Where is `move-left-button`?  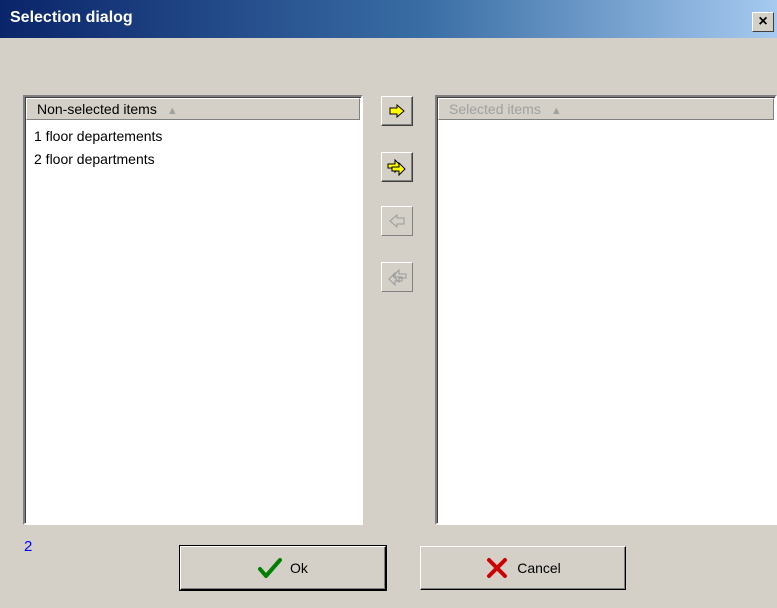
move-left-button is located at coordinates (397, 221).